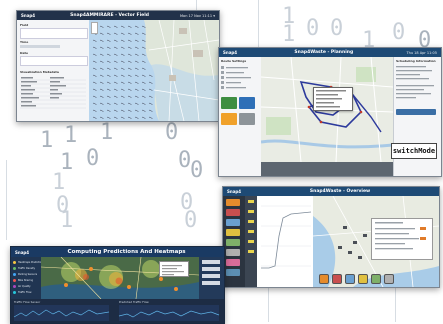 The height and width of the screenshot is (324, 443). What do you see at coordinates (416, 112) in the screenshot?
I see `apply-button` at bounding box center [416, 112].